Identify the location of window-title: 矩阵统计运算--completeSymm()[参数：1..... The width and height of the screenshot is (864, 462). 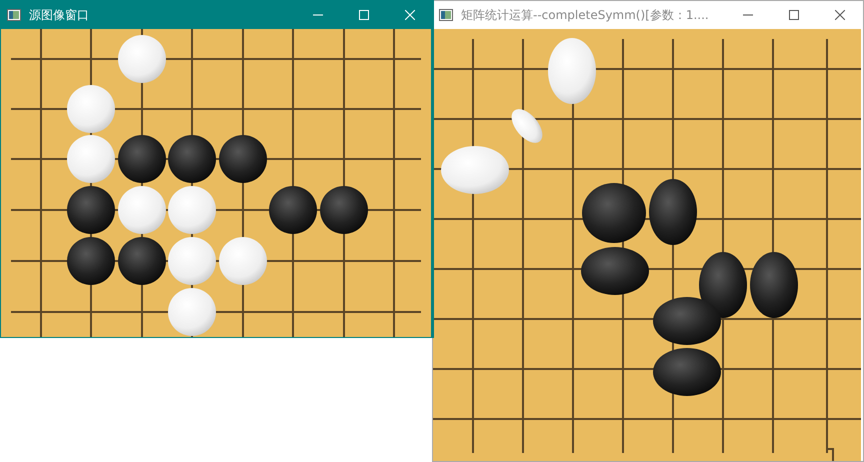
(585, 15).